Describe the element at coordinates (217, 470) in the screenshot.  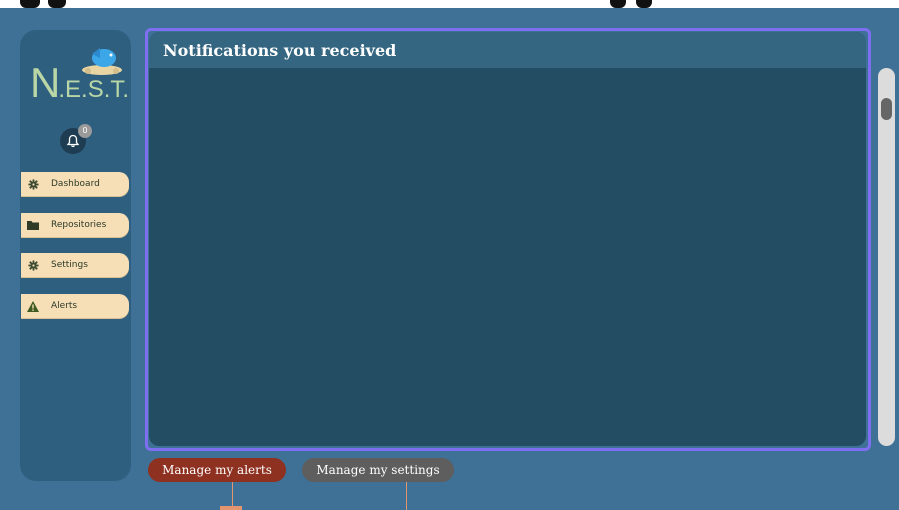
I see `manage-alerts-button: Manage my alerts` at that location.